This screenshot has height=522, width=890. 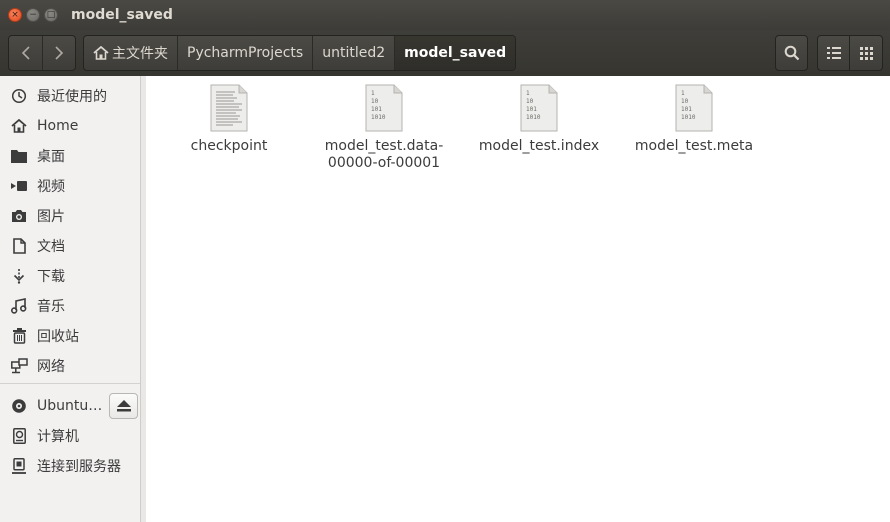 I want to click on list-view-icon, so click(x=833, y=53).